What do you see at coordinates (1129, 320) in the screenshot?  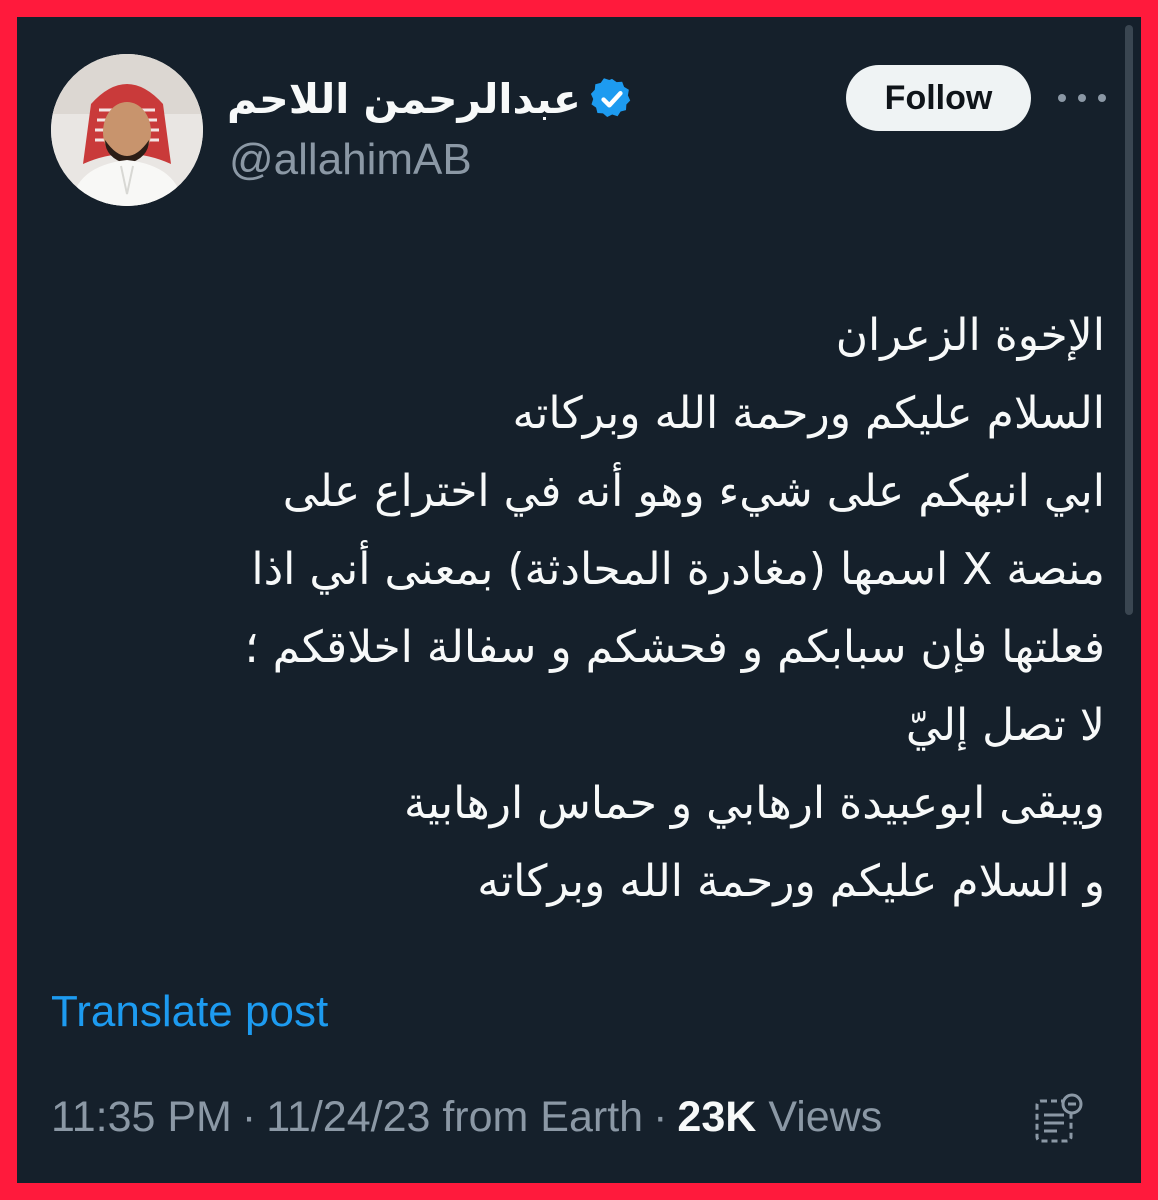 I see `scrollbar-thumb` at bounding box center [1129, 320].